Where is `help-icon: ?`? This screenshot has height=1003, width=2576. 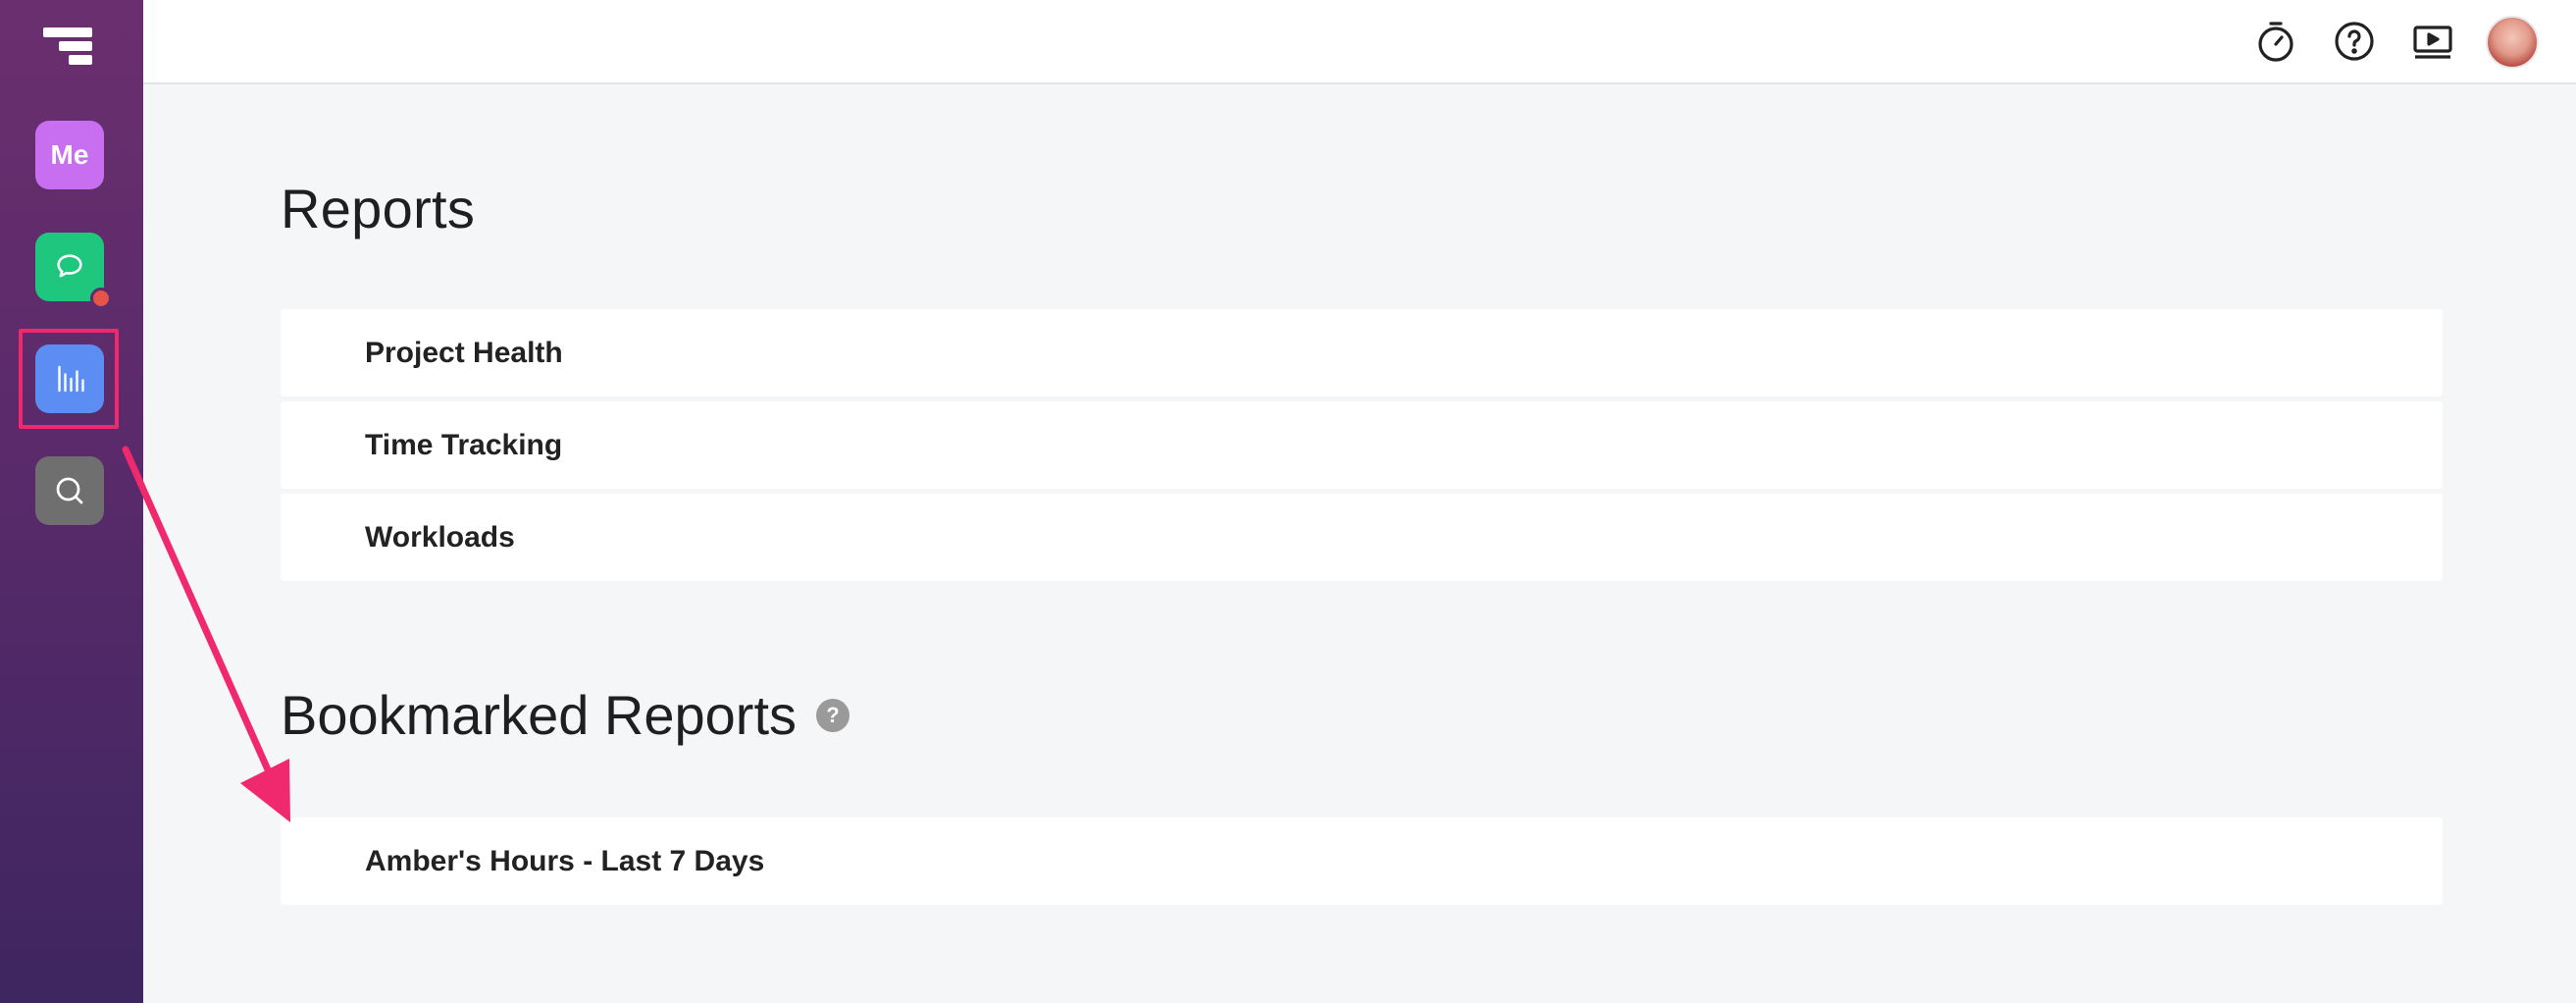
help-icon: ? is located at coordinates (833, 715).